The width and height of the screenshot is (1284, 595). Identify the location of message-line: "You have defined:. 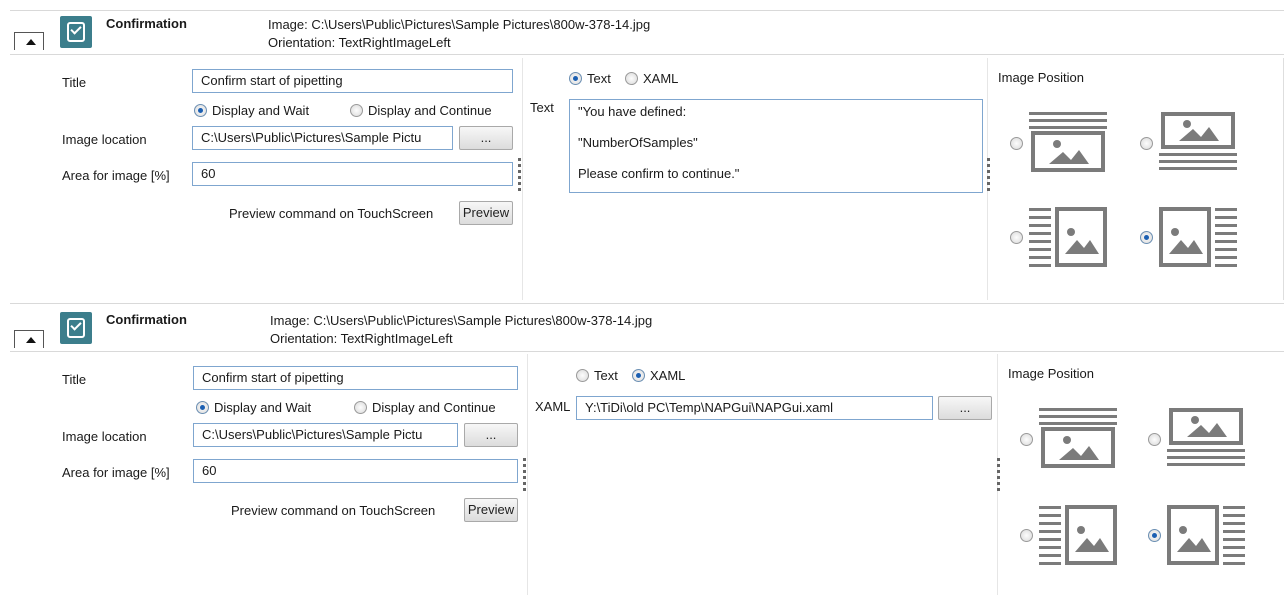
(632, 111).